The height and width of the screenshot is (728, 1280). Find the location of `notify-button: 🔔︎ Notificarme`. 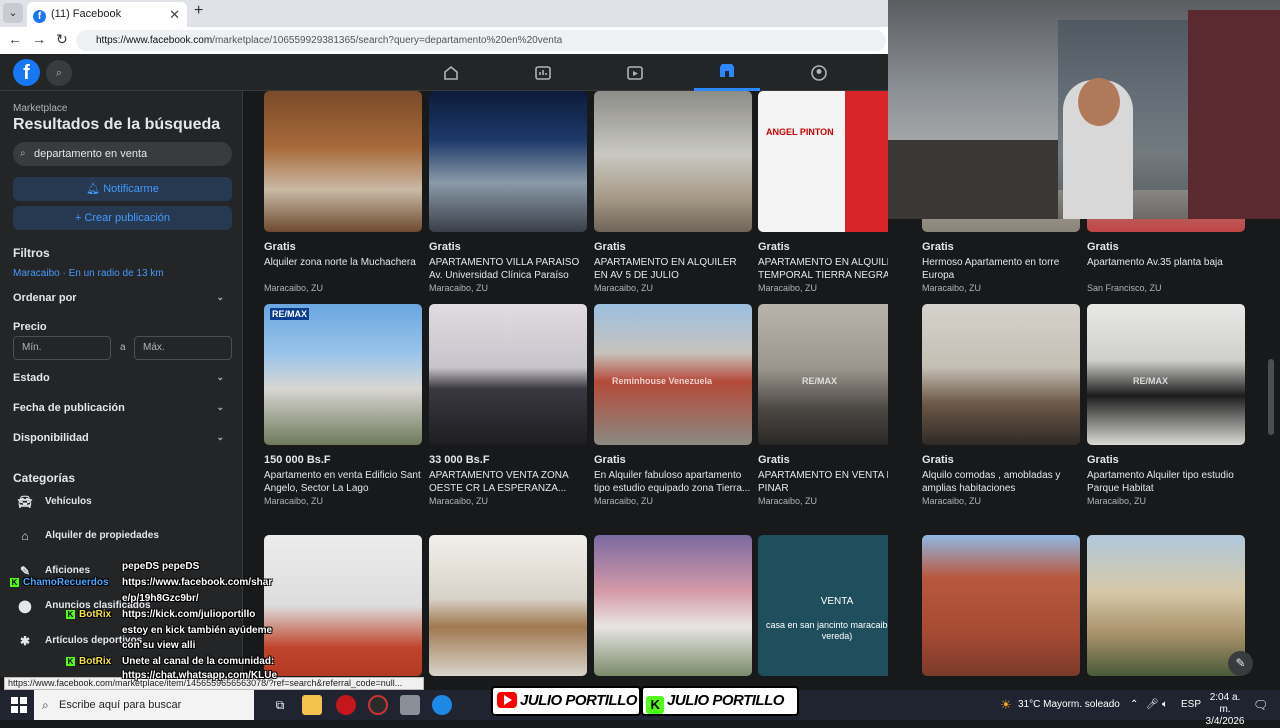

notify-button: 🔔︎ Notificarme is located at coordinates (122, 189).